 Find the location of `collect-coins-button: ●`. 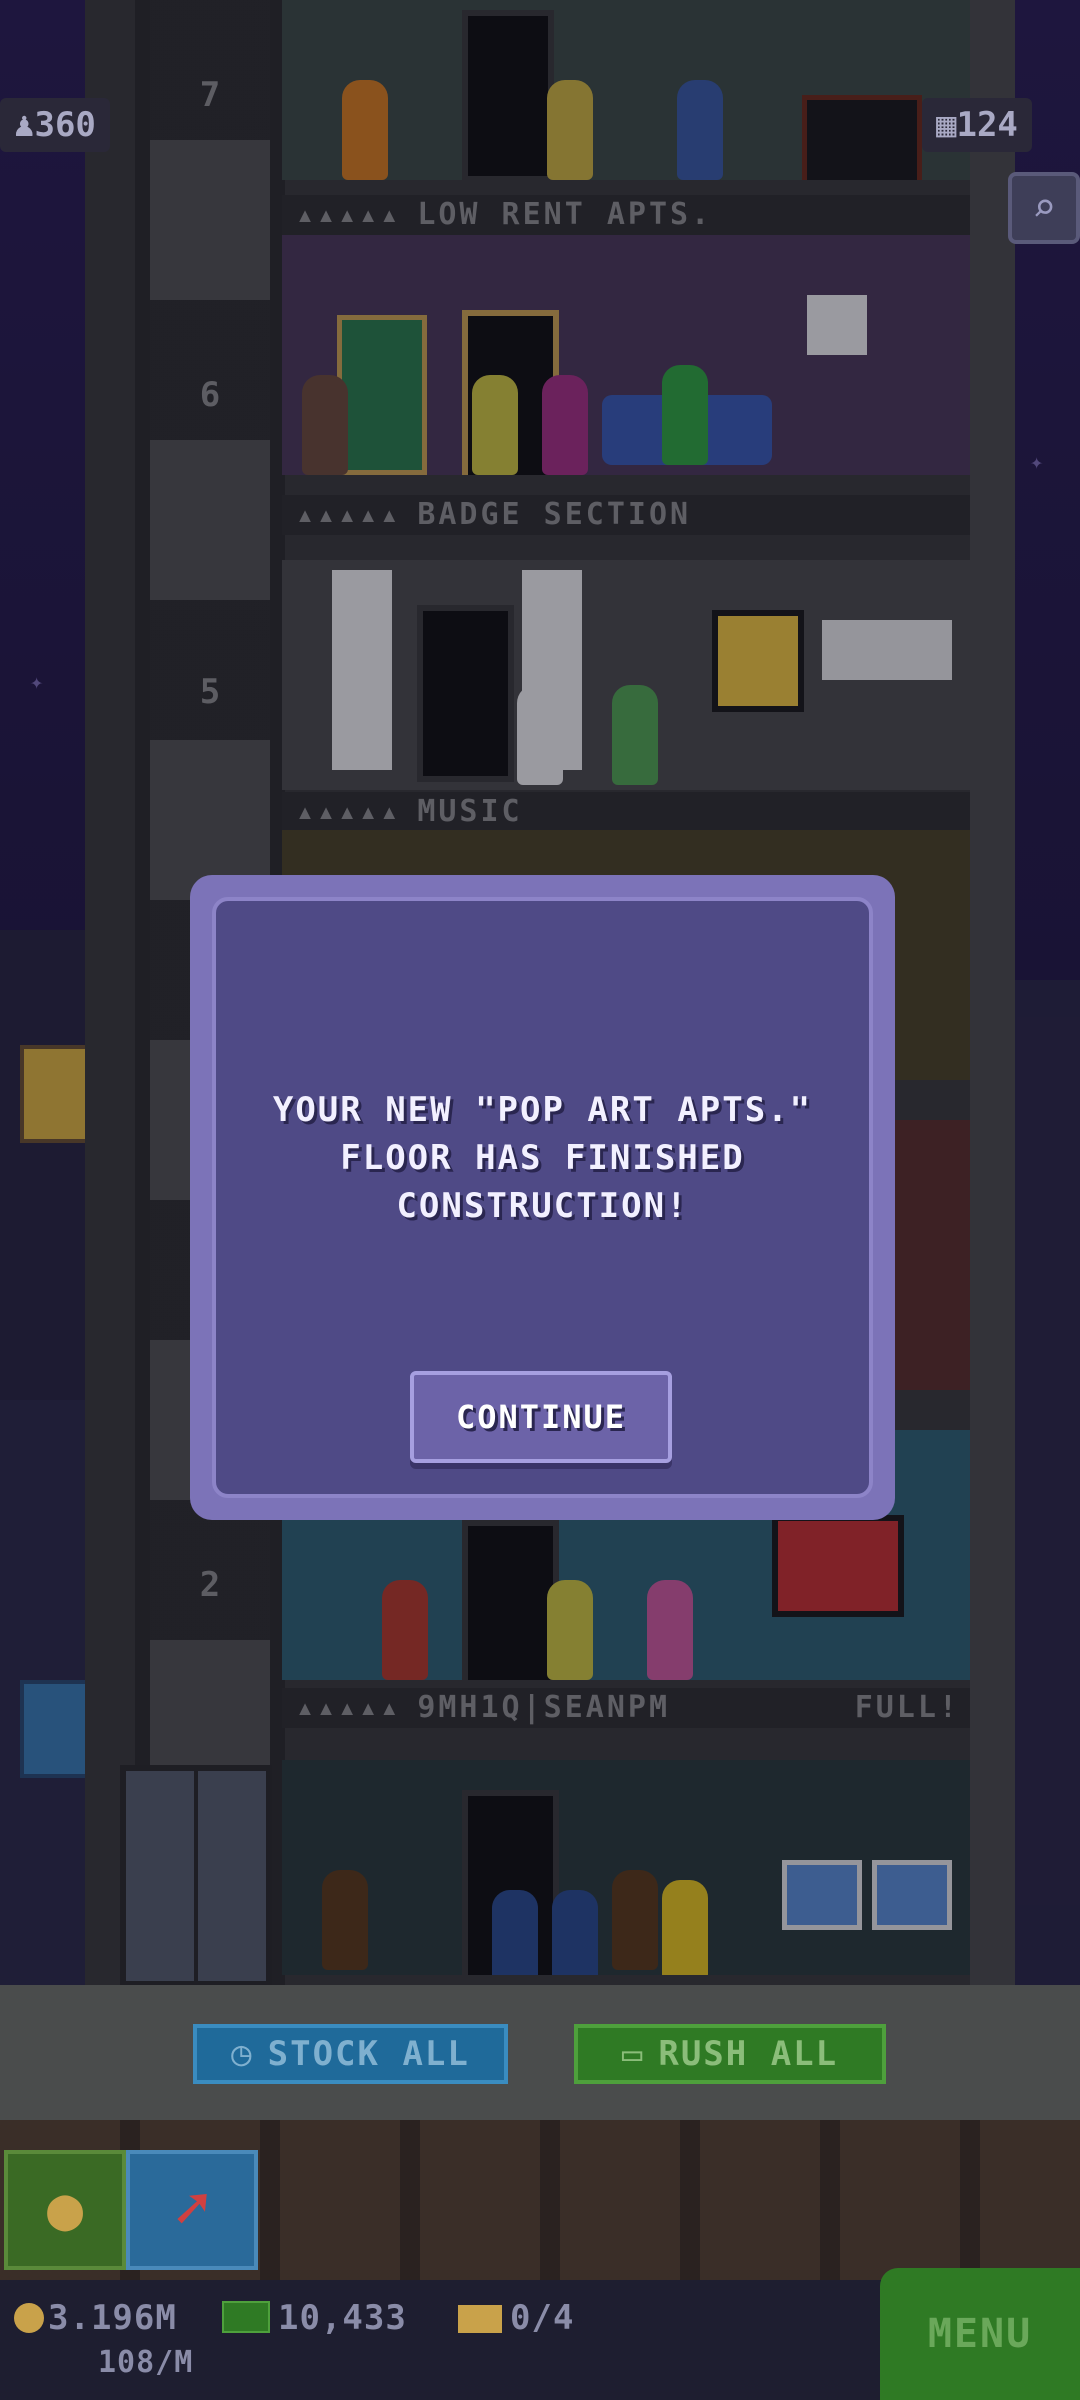

collect-coins-button: ● is located at coordinates (65, 2210).